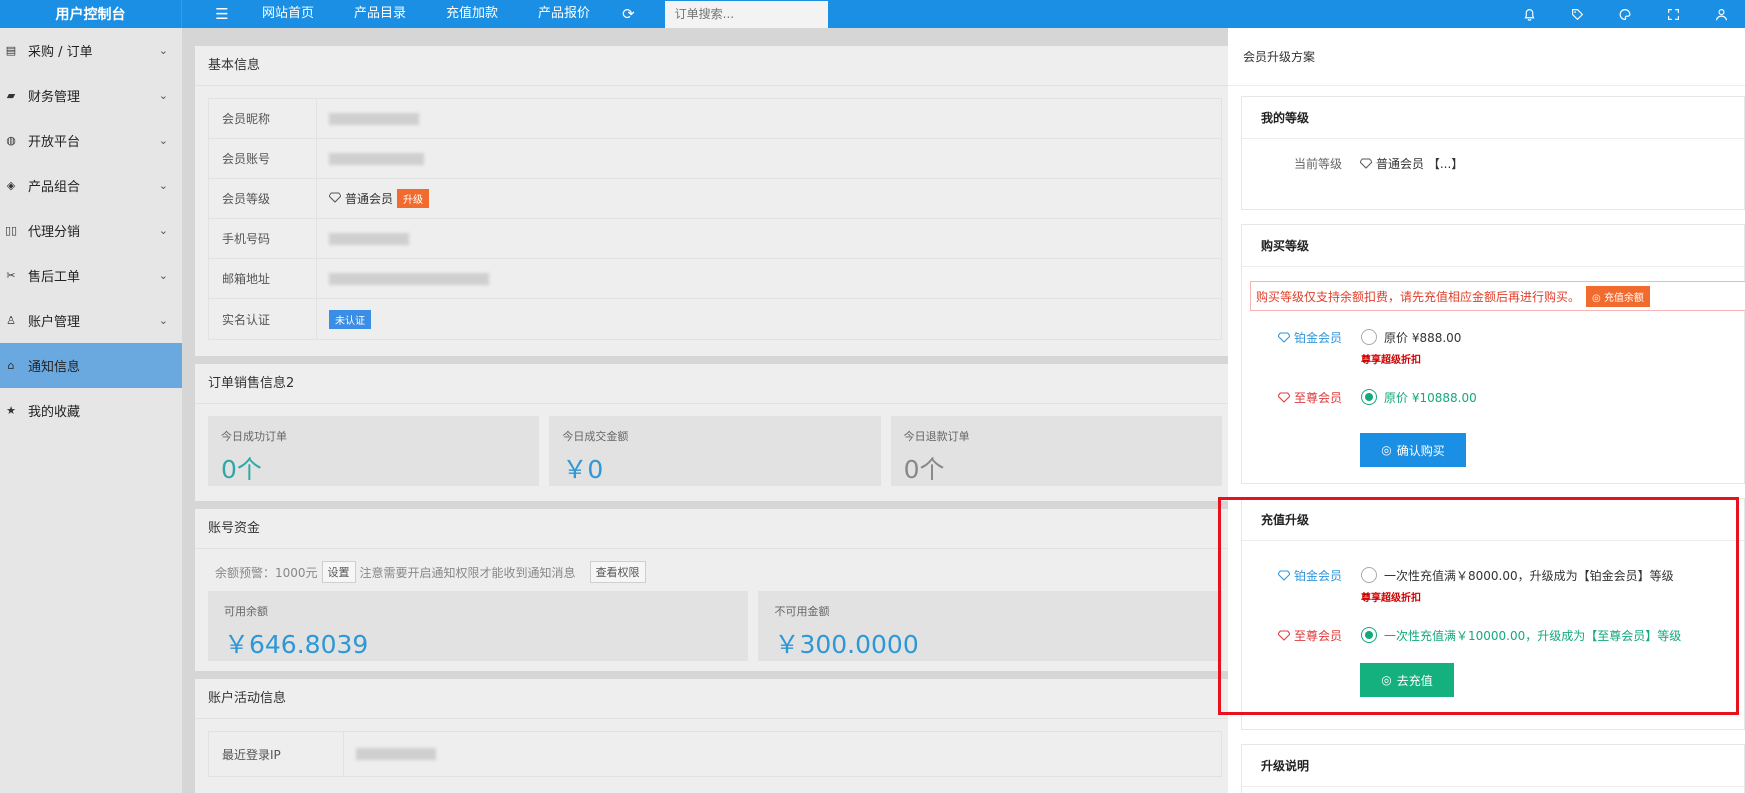 Image resolution: width=1745 pixels, height=793 pixels. What do you see at coordinates (276, 754) in the screenshot?
I see `row-label: 最近登录IP` at bounding box center [276, 754].